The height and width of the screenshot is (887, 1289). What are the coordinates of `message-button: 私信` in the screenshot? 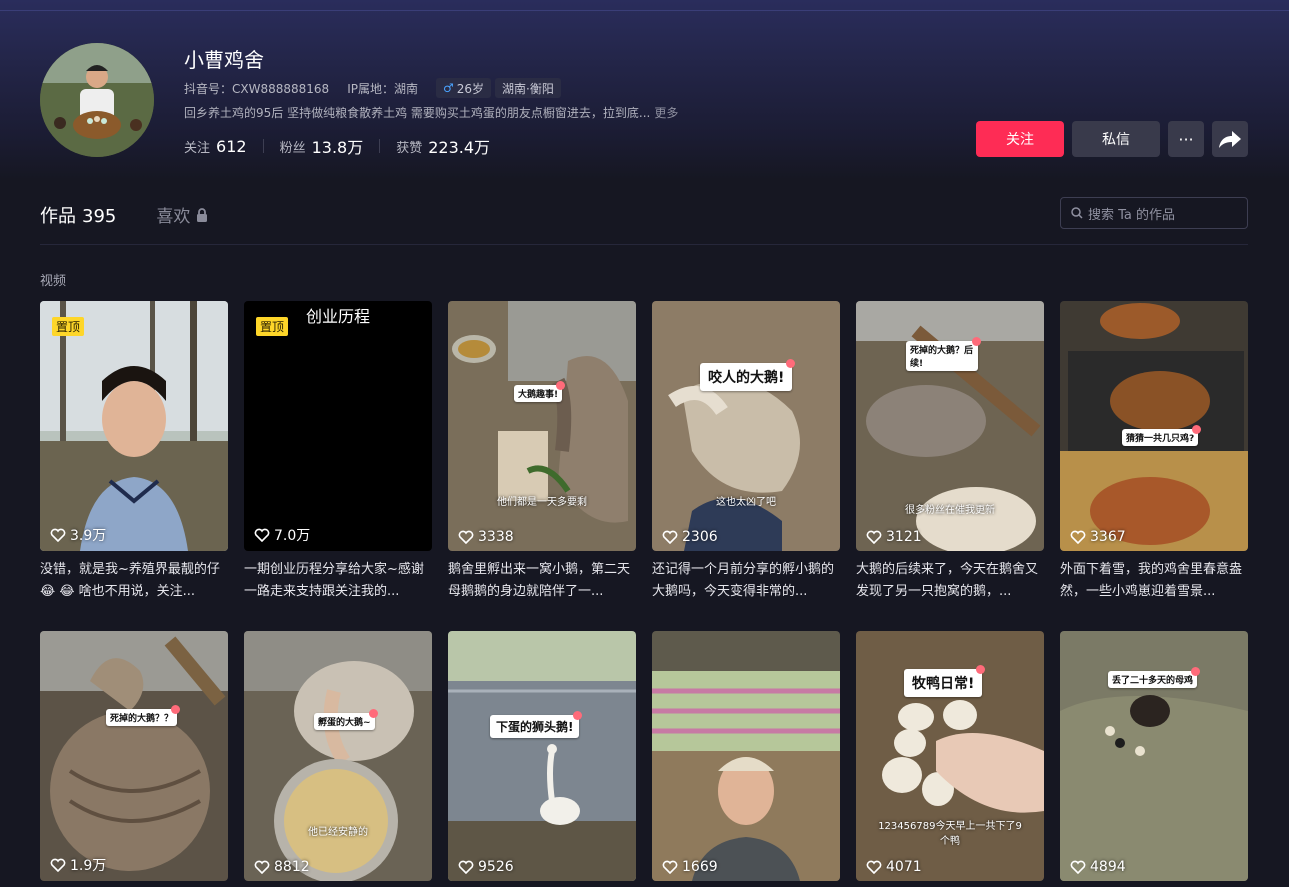 It's located at (1116, 139).